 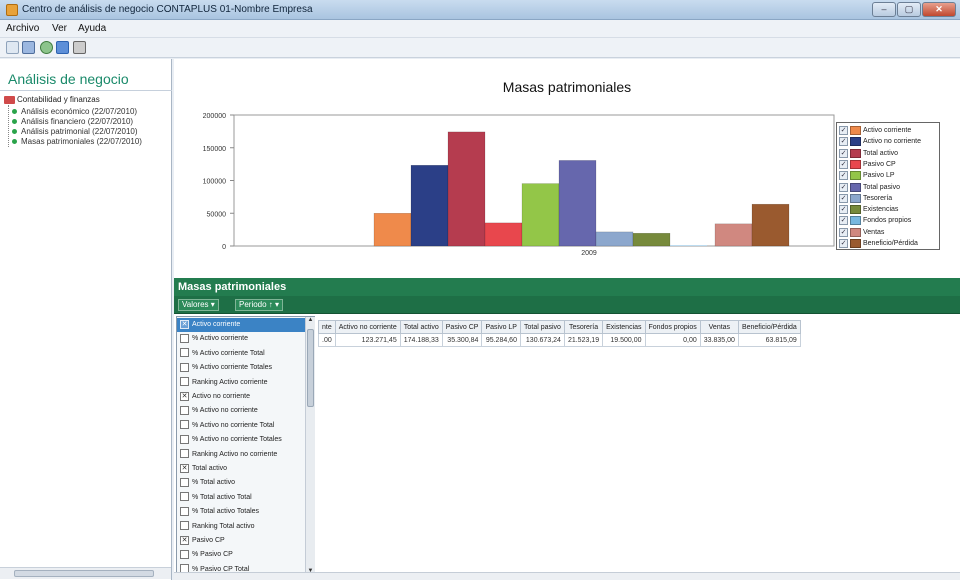 I want to click on print-icon, so click(x=79, y=47).